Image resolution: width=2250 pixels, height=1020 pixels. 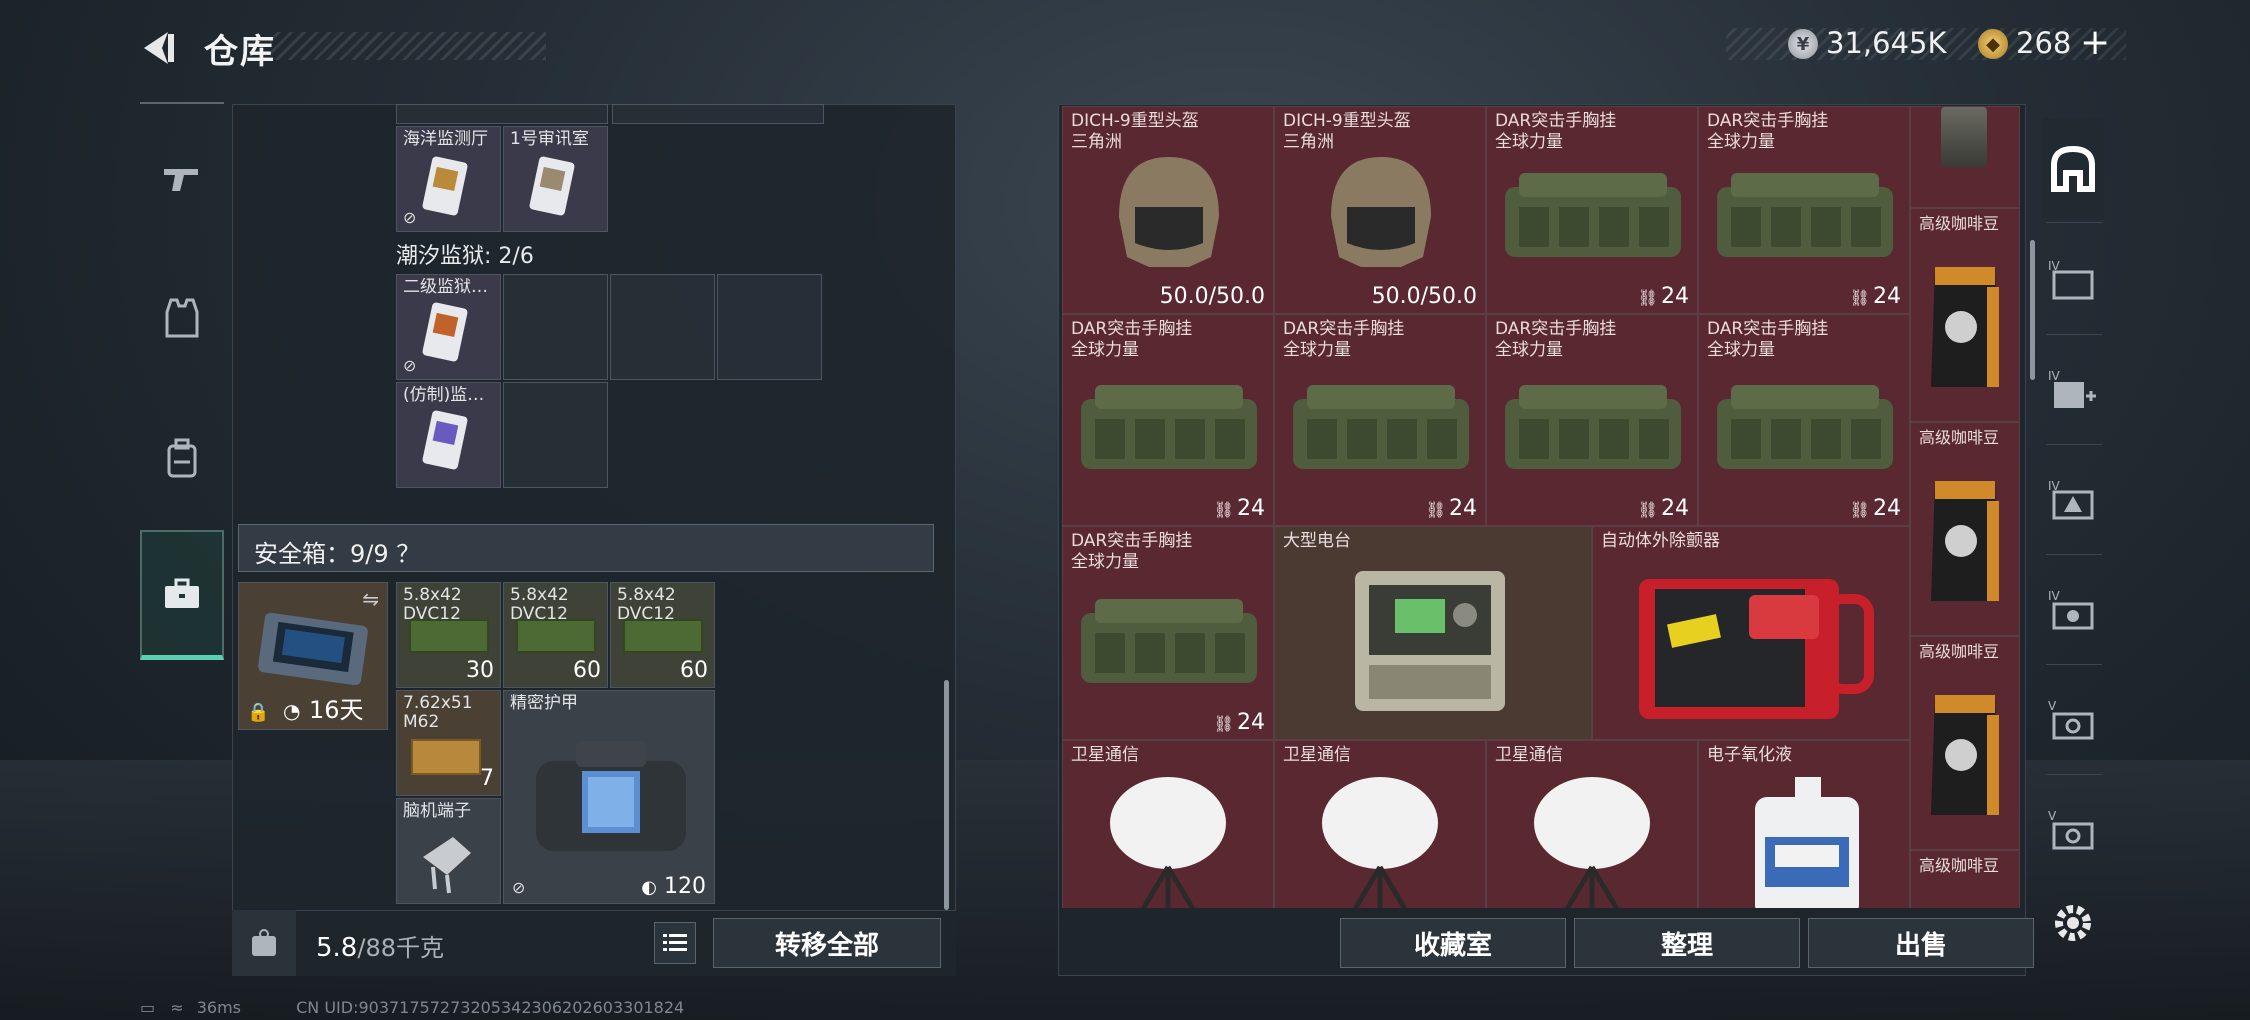 I want to click on uid-text: CN UID:9037175727320534230620260330​1824, so click(x=490, y=1007).